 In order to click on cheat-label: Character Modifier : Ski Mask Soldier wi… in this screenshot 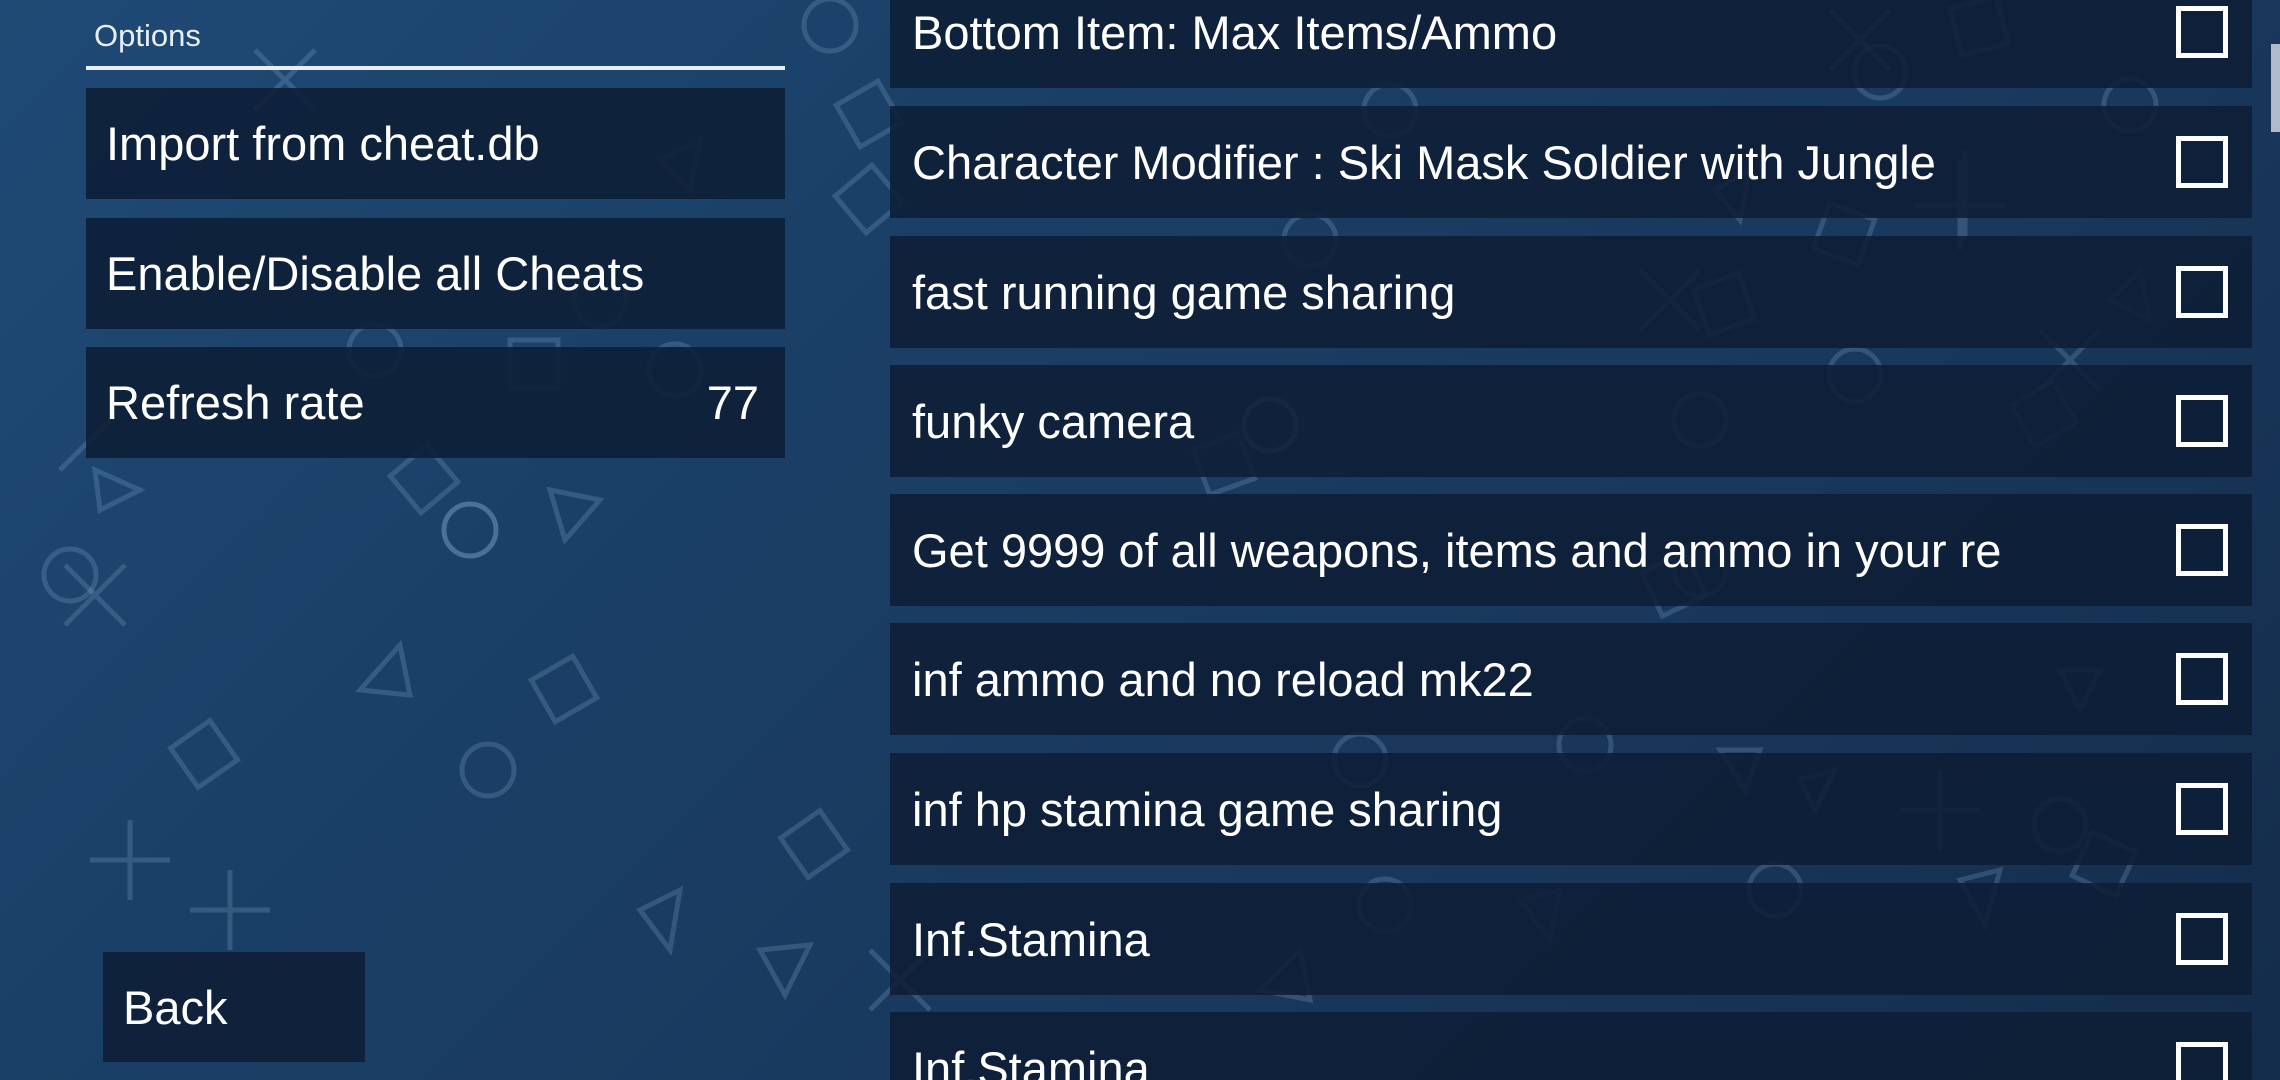, I will do `click(1424, 162)`.